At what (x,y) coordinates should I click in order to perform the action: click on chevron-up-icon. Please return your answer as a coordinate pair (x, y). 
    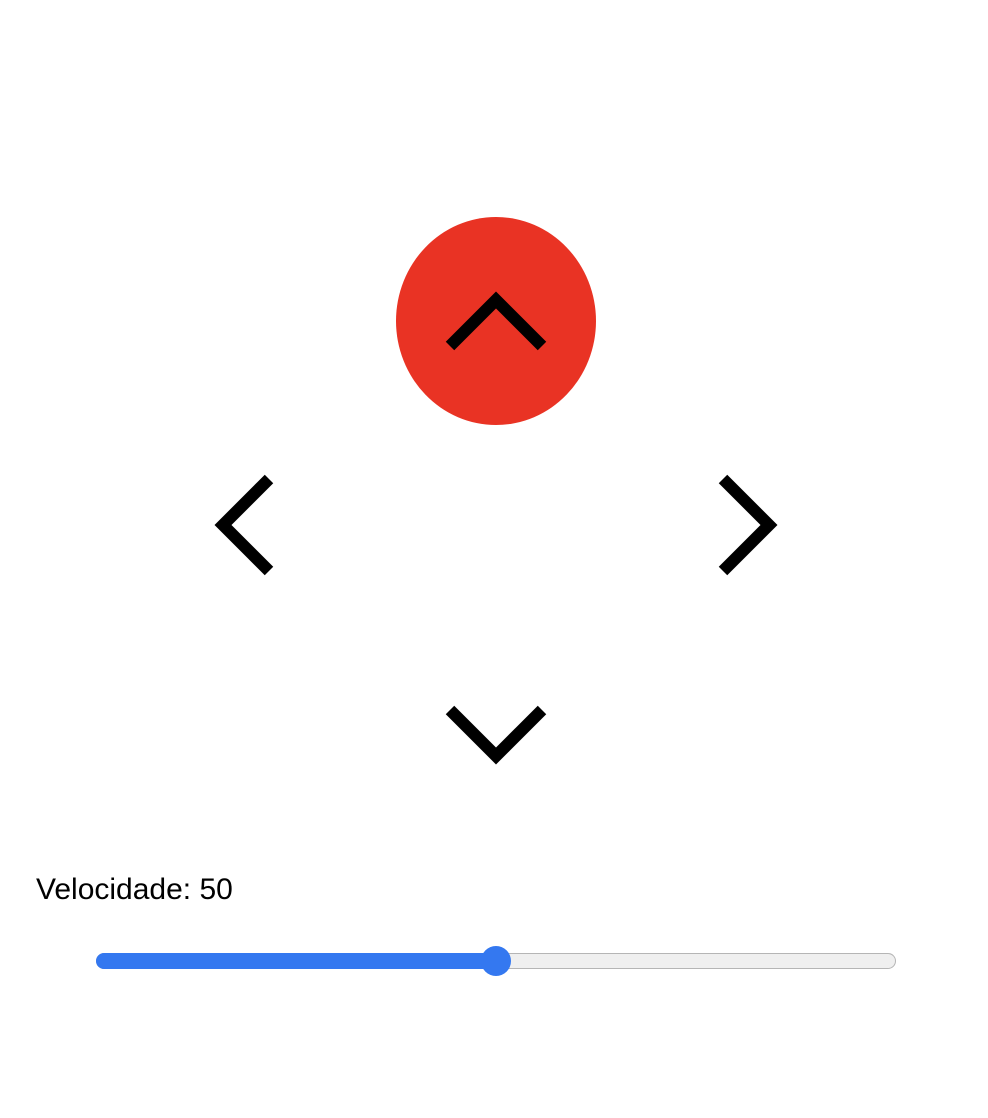
    Looking at the image, I should click on (496, 321).